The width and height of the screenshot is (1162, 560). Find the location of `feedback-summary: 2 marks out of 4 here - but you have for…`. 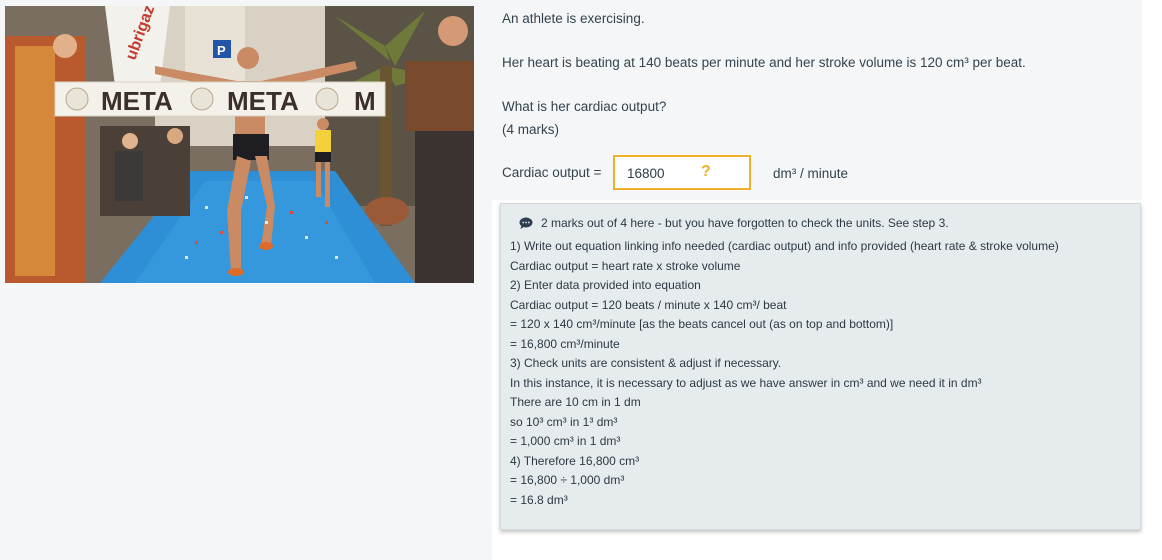

feedback-summary: 2 marks out of 4 here - but you have for… is located at coordinates (745, 223).